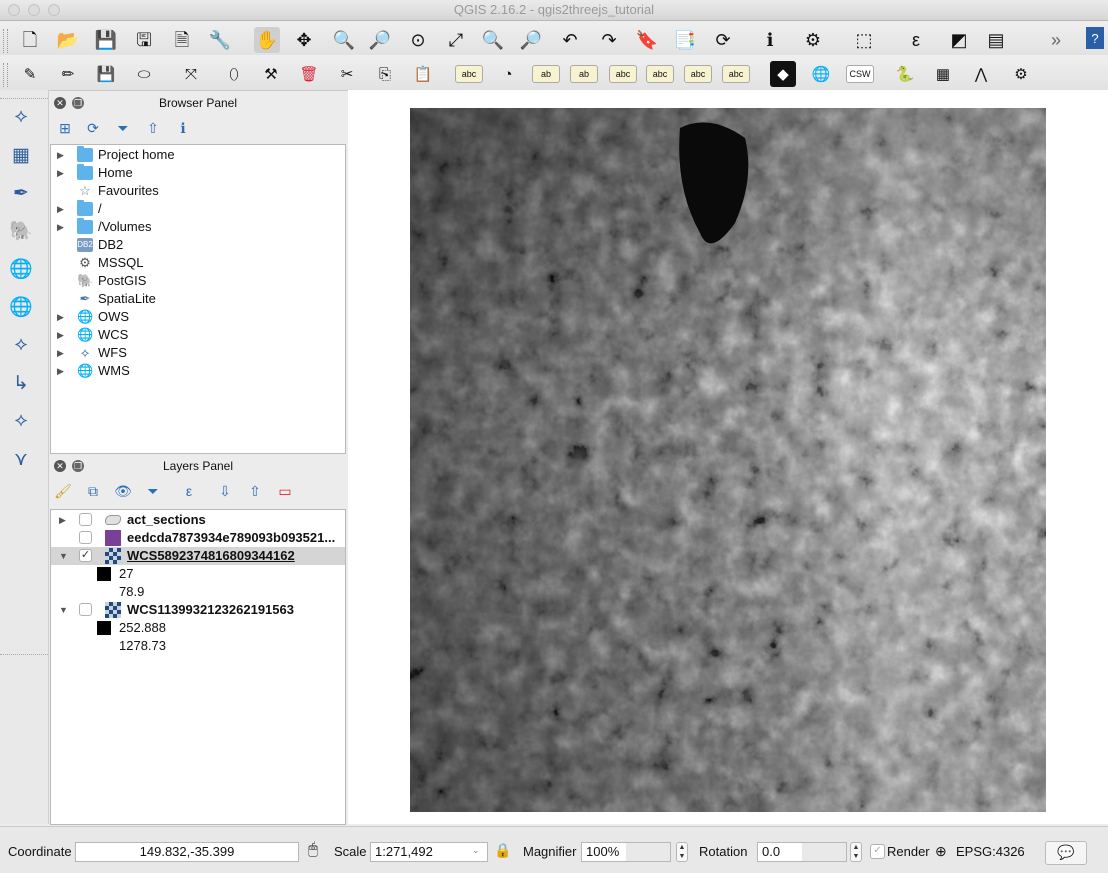 The height and width of the screenshot is (873, 1108). What do you see at coordinates (1066, 853) in the screenshot?
I see `messages-icon: 💬` at bounding box center [1066, 853].